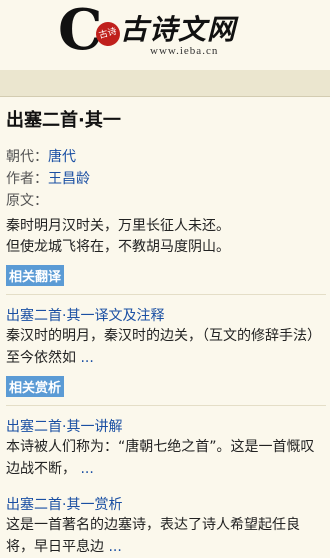 The height and width of the screenshot is (558, 330). What do you see at coordinates (63, 120) in the screenshot?
I see `poem-title: 出塞二首·其一` at bounding box center [63, 120].